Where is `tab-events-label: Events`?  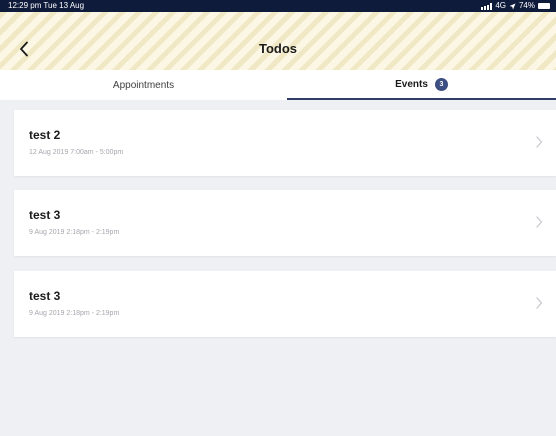
tab-events-label: Events is located at coordinates (411, 84).